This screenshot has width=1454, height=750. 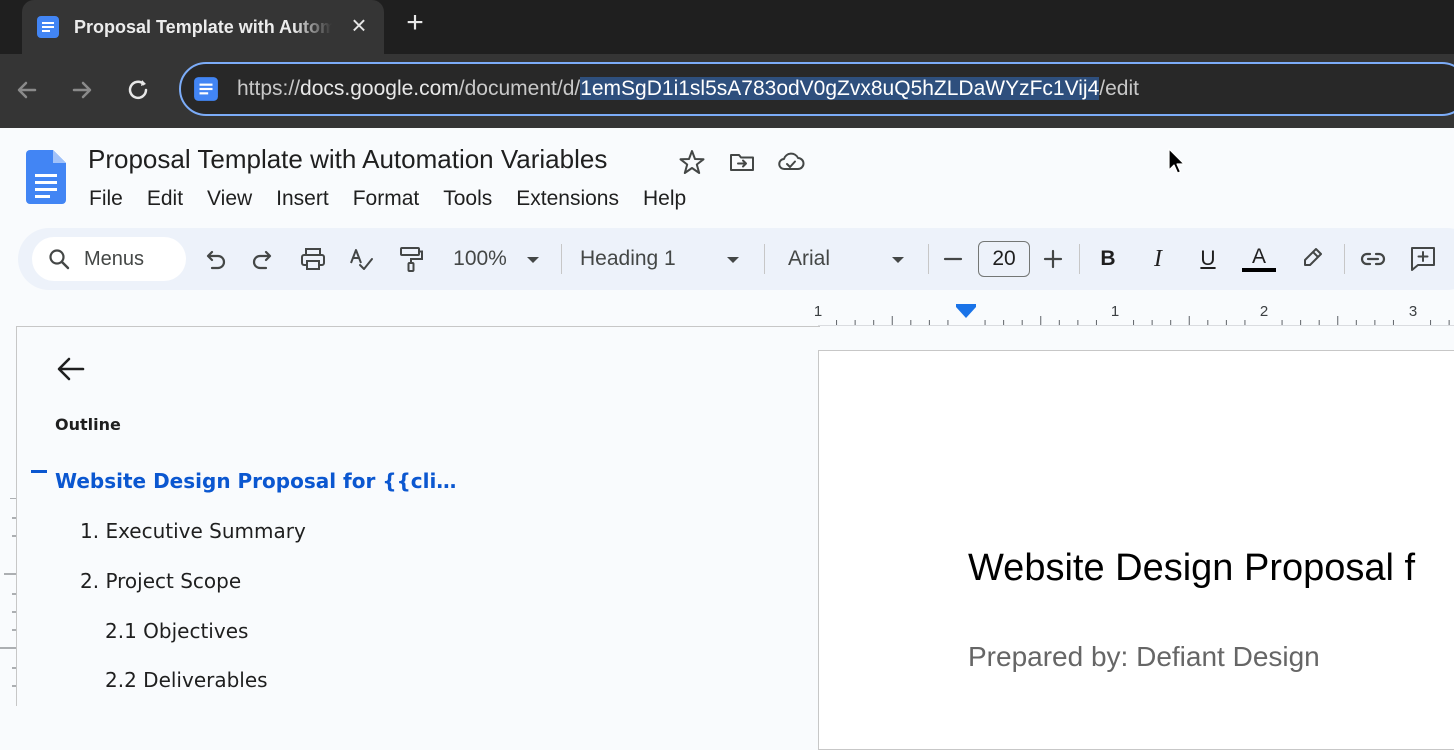 I want to click on font-family-select: Arial, so click(x=818, y=259).